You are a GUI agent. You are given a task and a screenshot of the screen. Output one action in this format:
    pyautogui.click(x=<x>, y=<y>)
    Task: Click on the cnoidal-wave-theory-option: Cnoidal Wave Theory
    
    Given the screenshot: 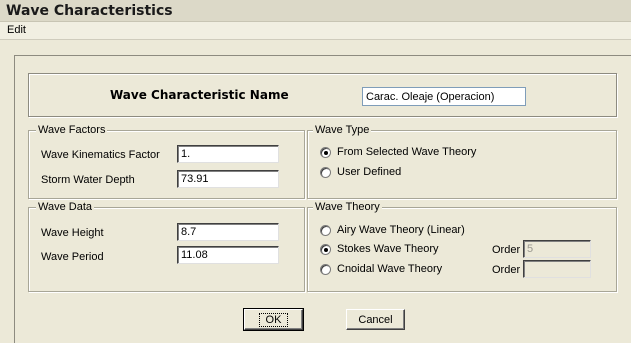 What is the action you would take?
    pyautogui.click(x=381, y=269)
    